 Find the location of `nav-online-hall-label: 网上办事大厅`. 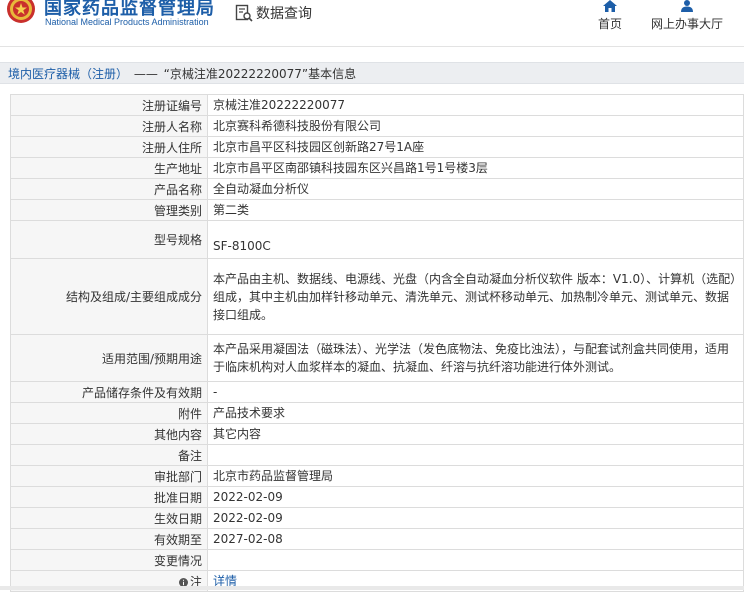

nav-online-hall-label: 网上办事大厅 is located at coordinates (687, 24).